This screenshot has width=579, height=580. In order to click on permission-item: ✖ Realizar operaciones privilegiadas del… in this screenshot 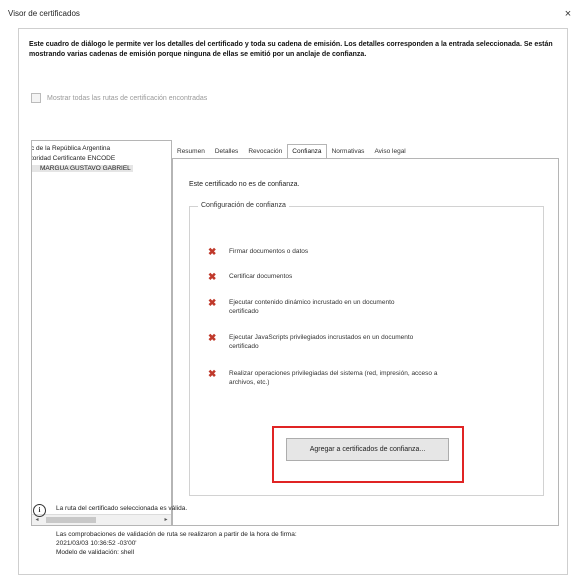, I will do `click(328, 378)`.